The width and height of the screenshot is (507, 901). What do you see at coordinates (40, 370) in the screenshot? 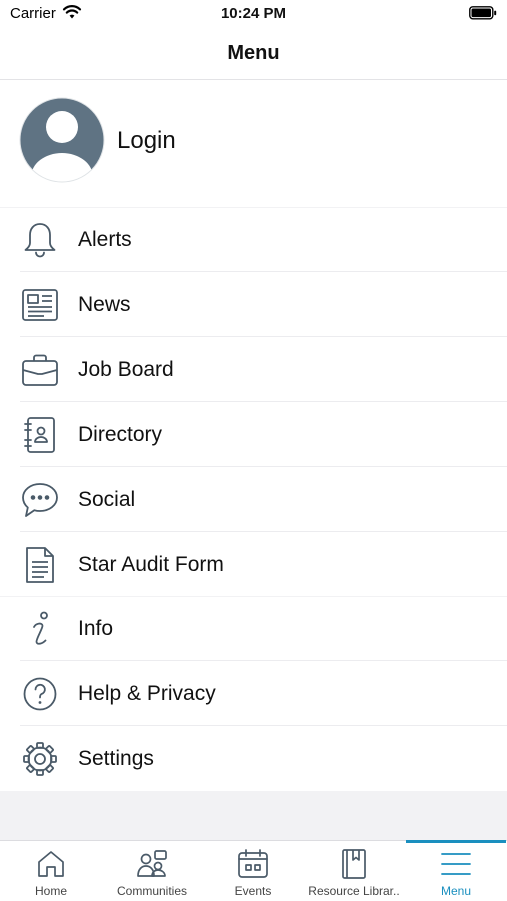
I see `briefcase-icon` at bounding box center [40, 370].